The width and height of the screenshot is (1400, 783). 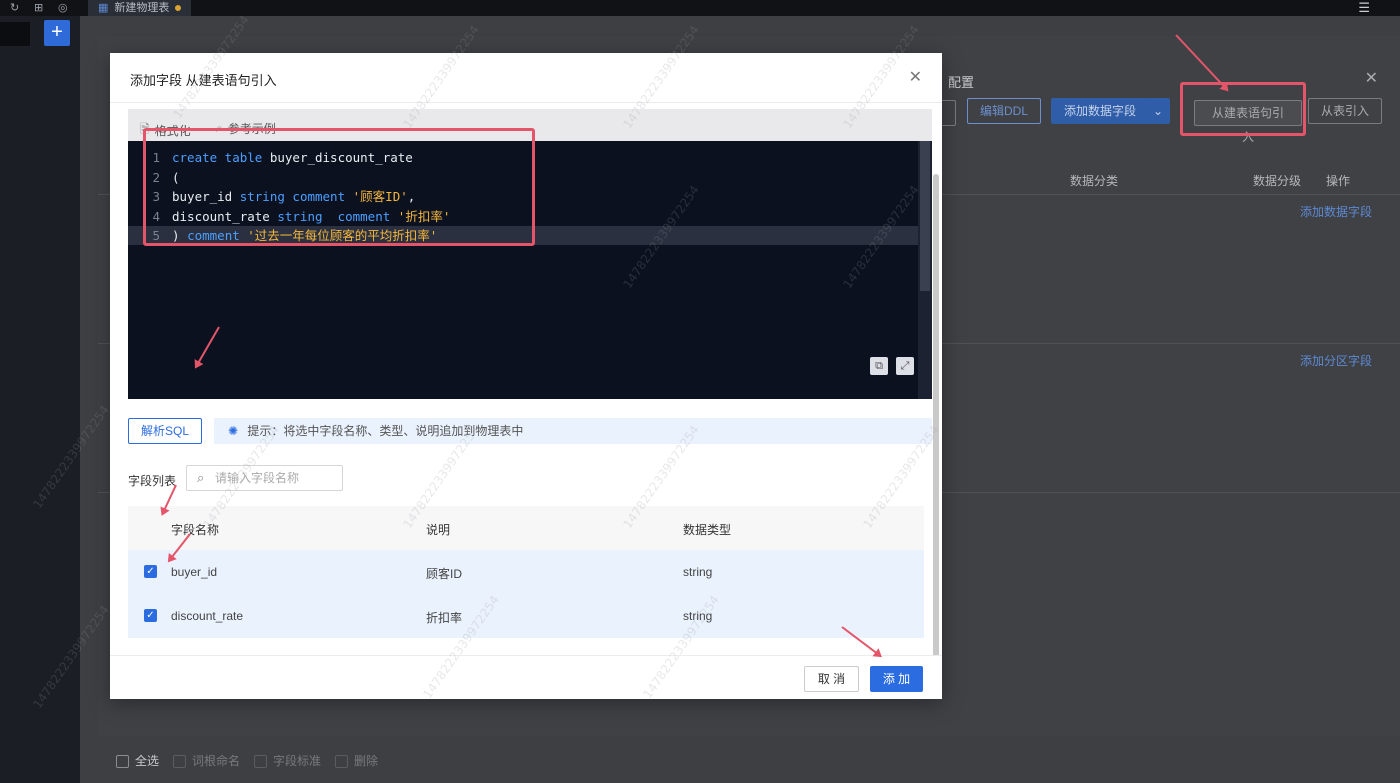 What do you see at coordinates (194, 572) in the screenshot?
I see `cell-field-name: buyer_id` at bounding box center [194, 572].